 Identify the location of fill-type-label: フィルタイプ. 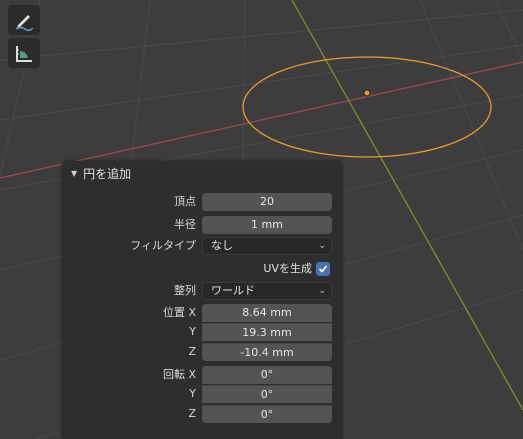
(163, 245).